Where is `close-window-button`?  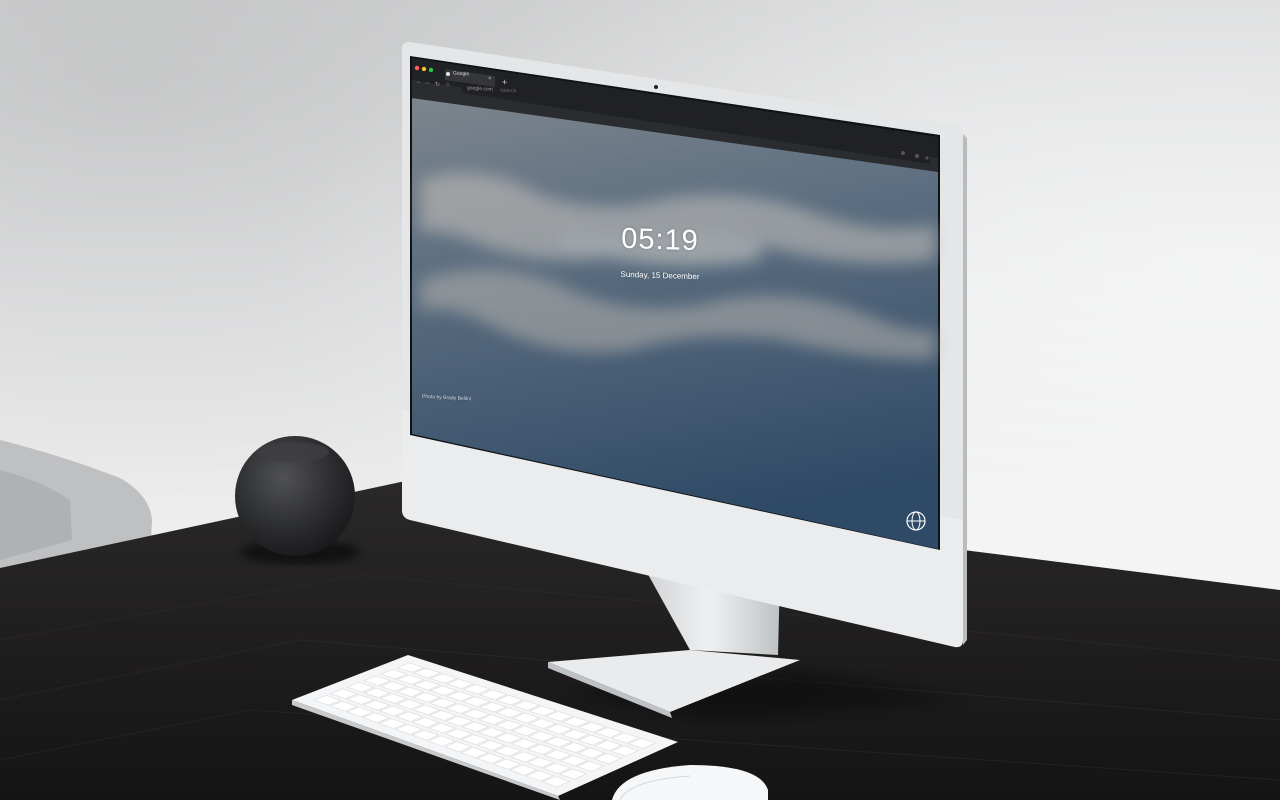 close-window-button is located at coordinates (417, 68).